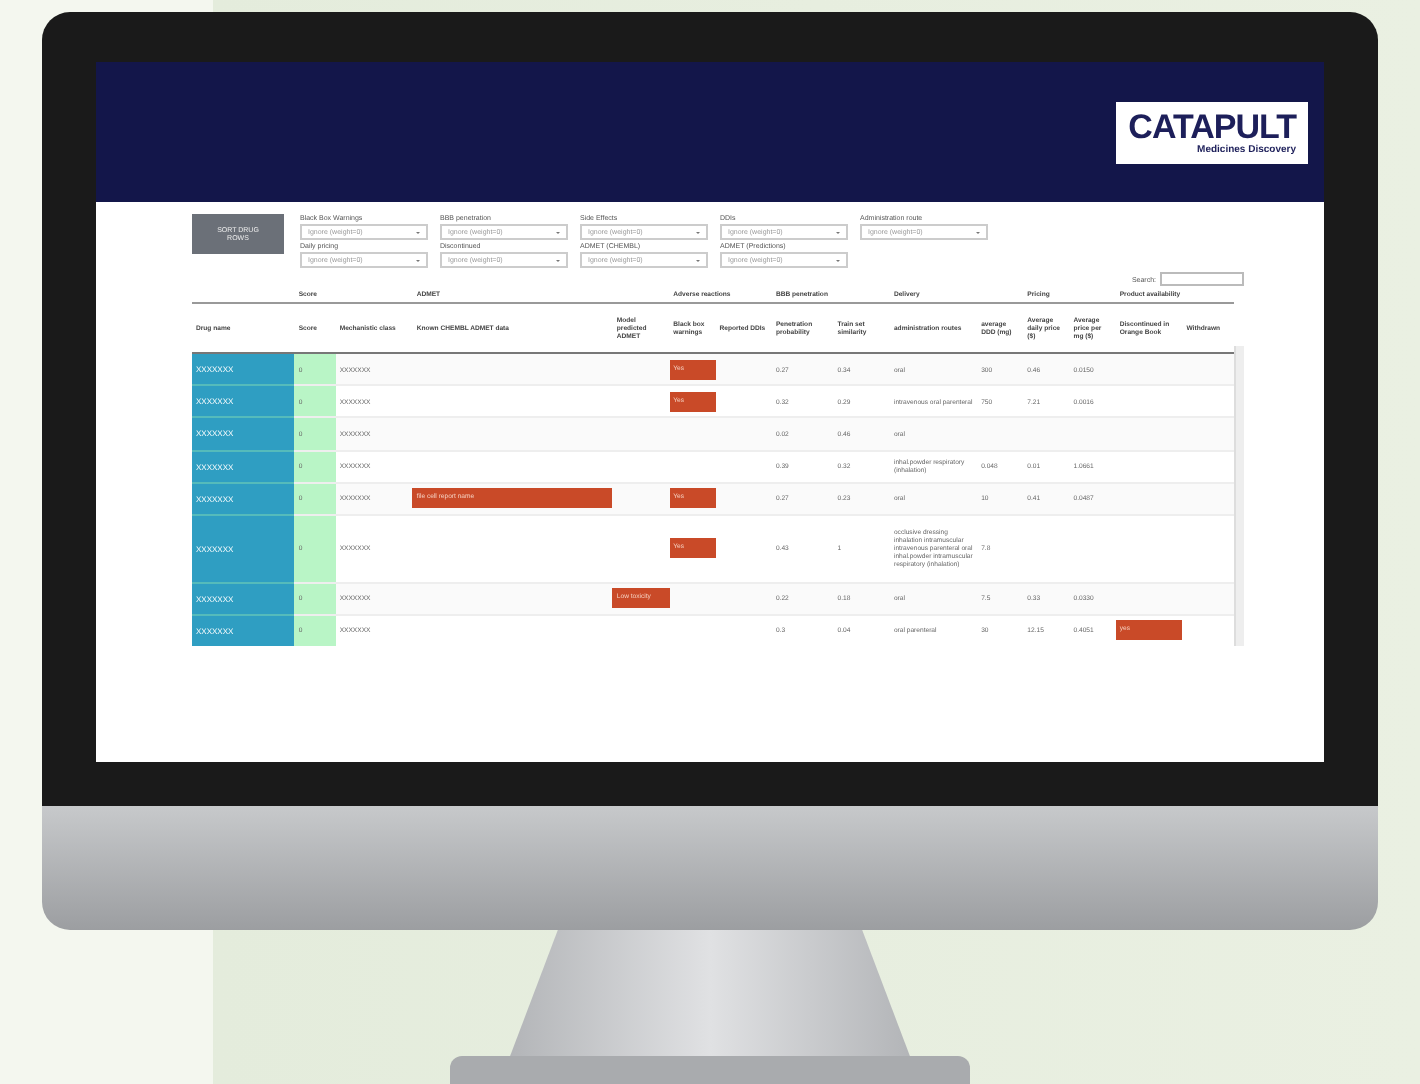 The height and width of the screenshot is (1084, 1420). Describe the element at coordinates (1212, 126) in the screenshot. I see `logo-text: CATAPULT` at that location.